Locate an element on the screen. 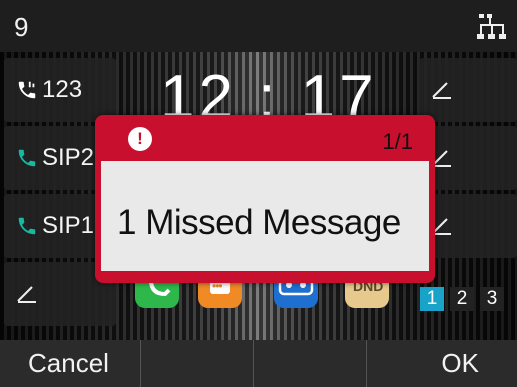  dialog-header: ! 1/1 is located at coordinates (265, 138).